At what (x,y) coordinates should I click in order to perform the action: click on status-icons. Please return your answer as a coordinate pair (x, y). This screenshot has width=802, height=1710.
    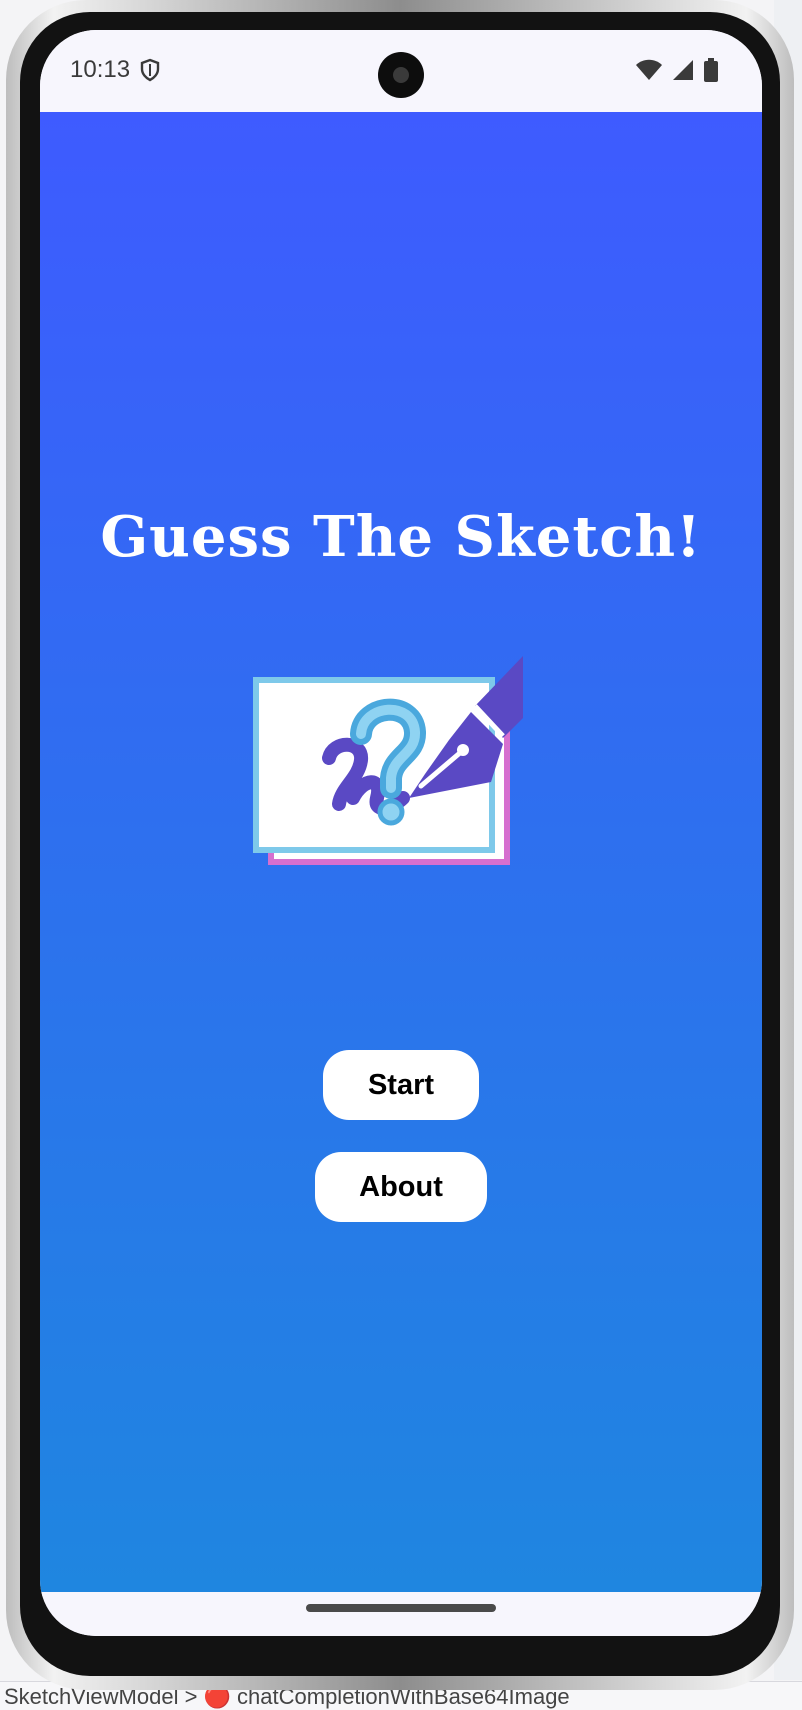
    Looking at the image, I should click on (677, 72).